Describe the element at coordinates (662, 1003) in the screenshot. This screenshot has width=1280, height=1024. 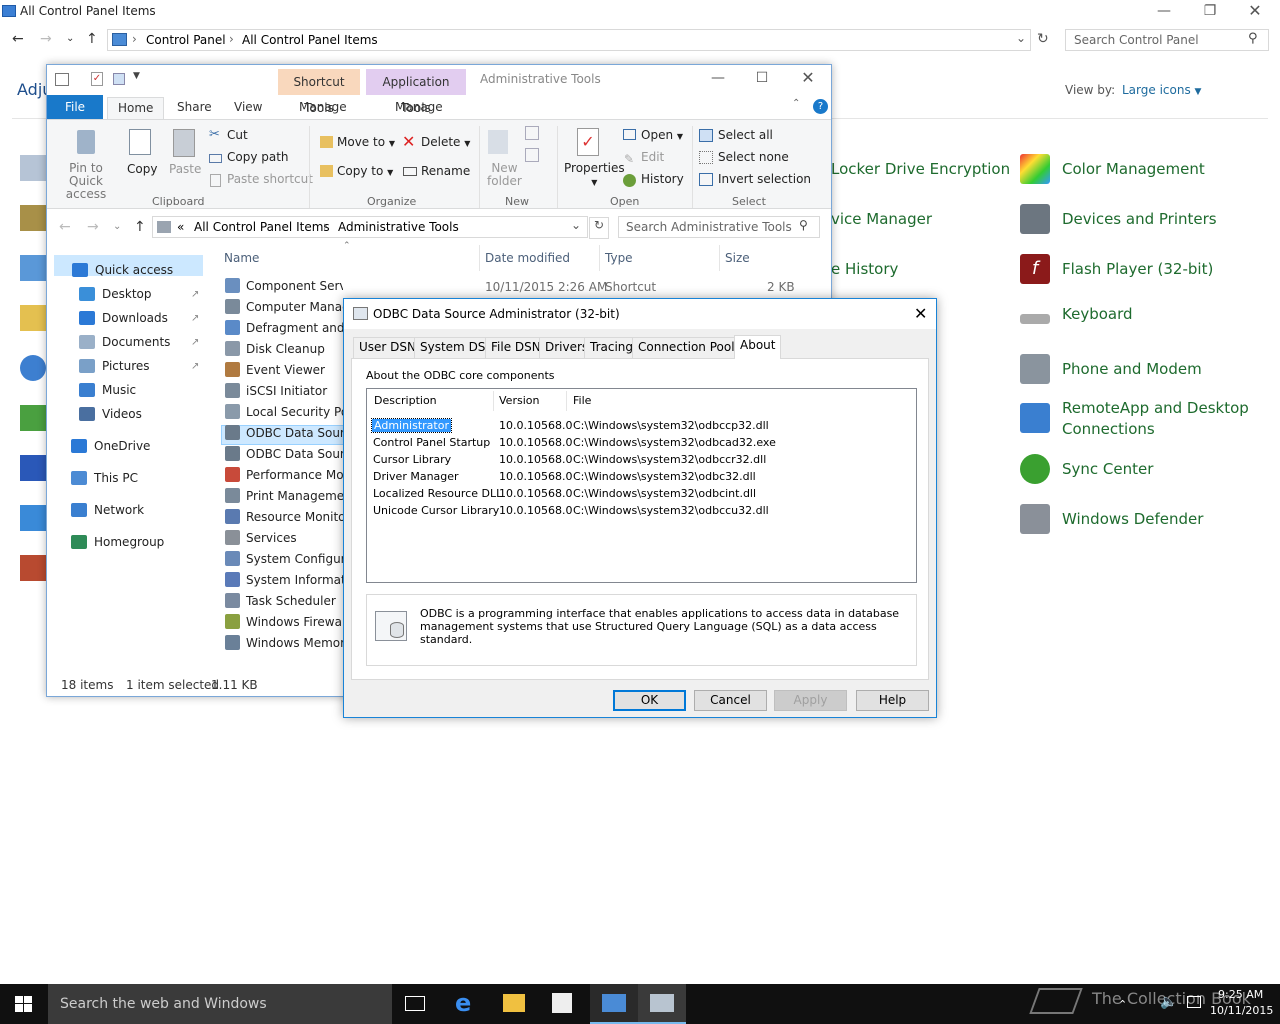
I see `odbc-task-icon` at that location.